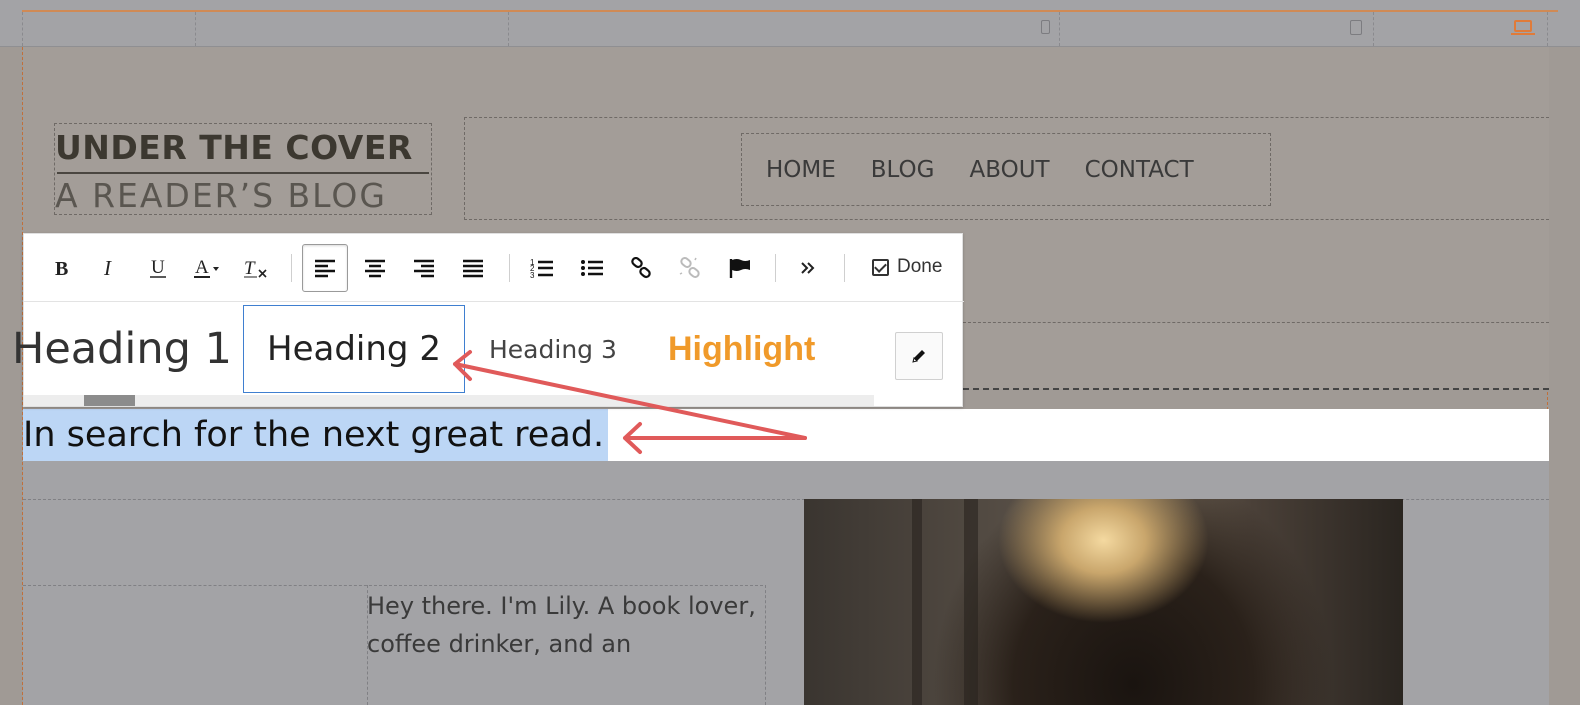 Image resolution: width=1580 pixels, height=705 pixels. What do you see at coordinates (1139, 170) in the screenshot?
I see `nav-item-contact: CONTACT` at bounding box center [1139, 170].